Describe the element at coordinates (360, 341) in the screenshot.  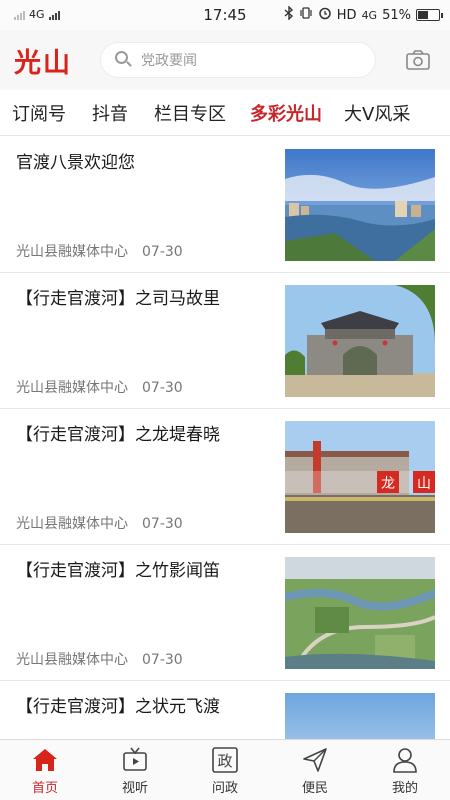
I see `archway-gate-photo` at that location.